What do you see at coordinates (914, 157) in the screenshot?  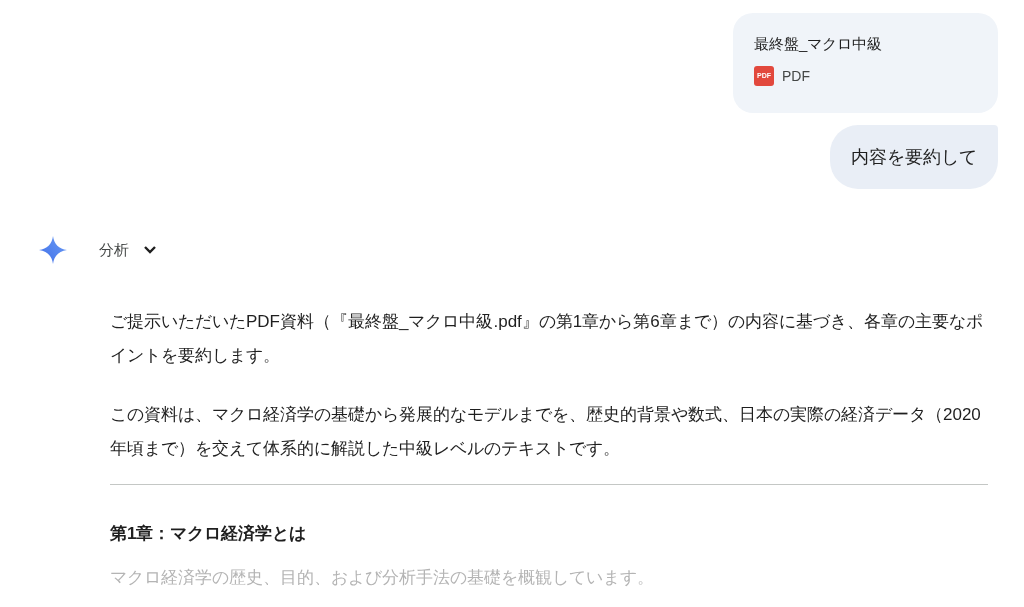 I see `user-message: 内容を要約して` at bounding box center [914, 157].